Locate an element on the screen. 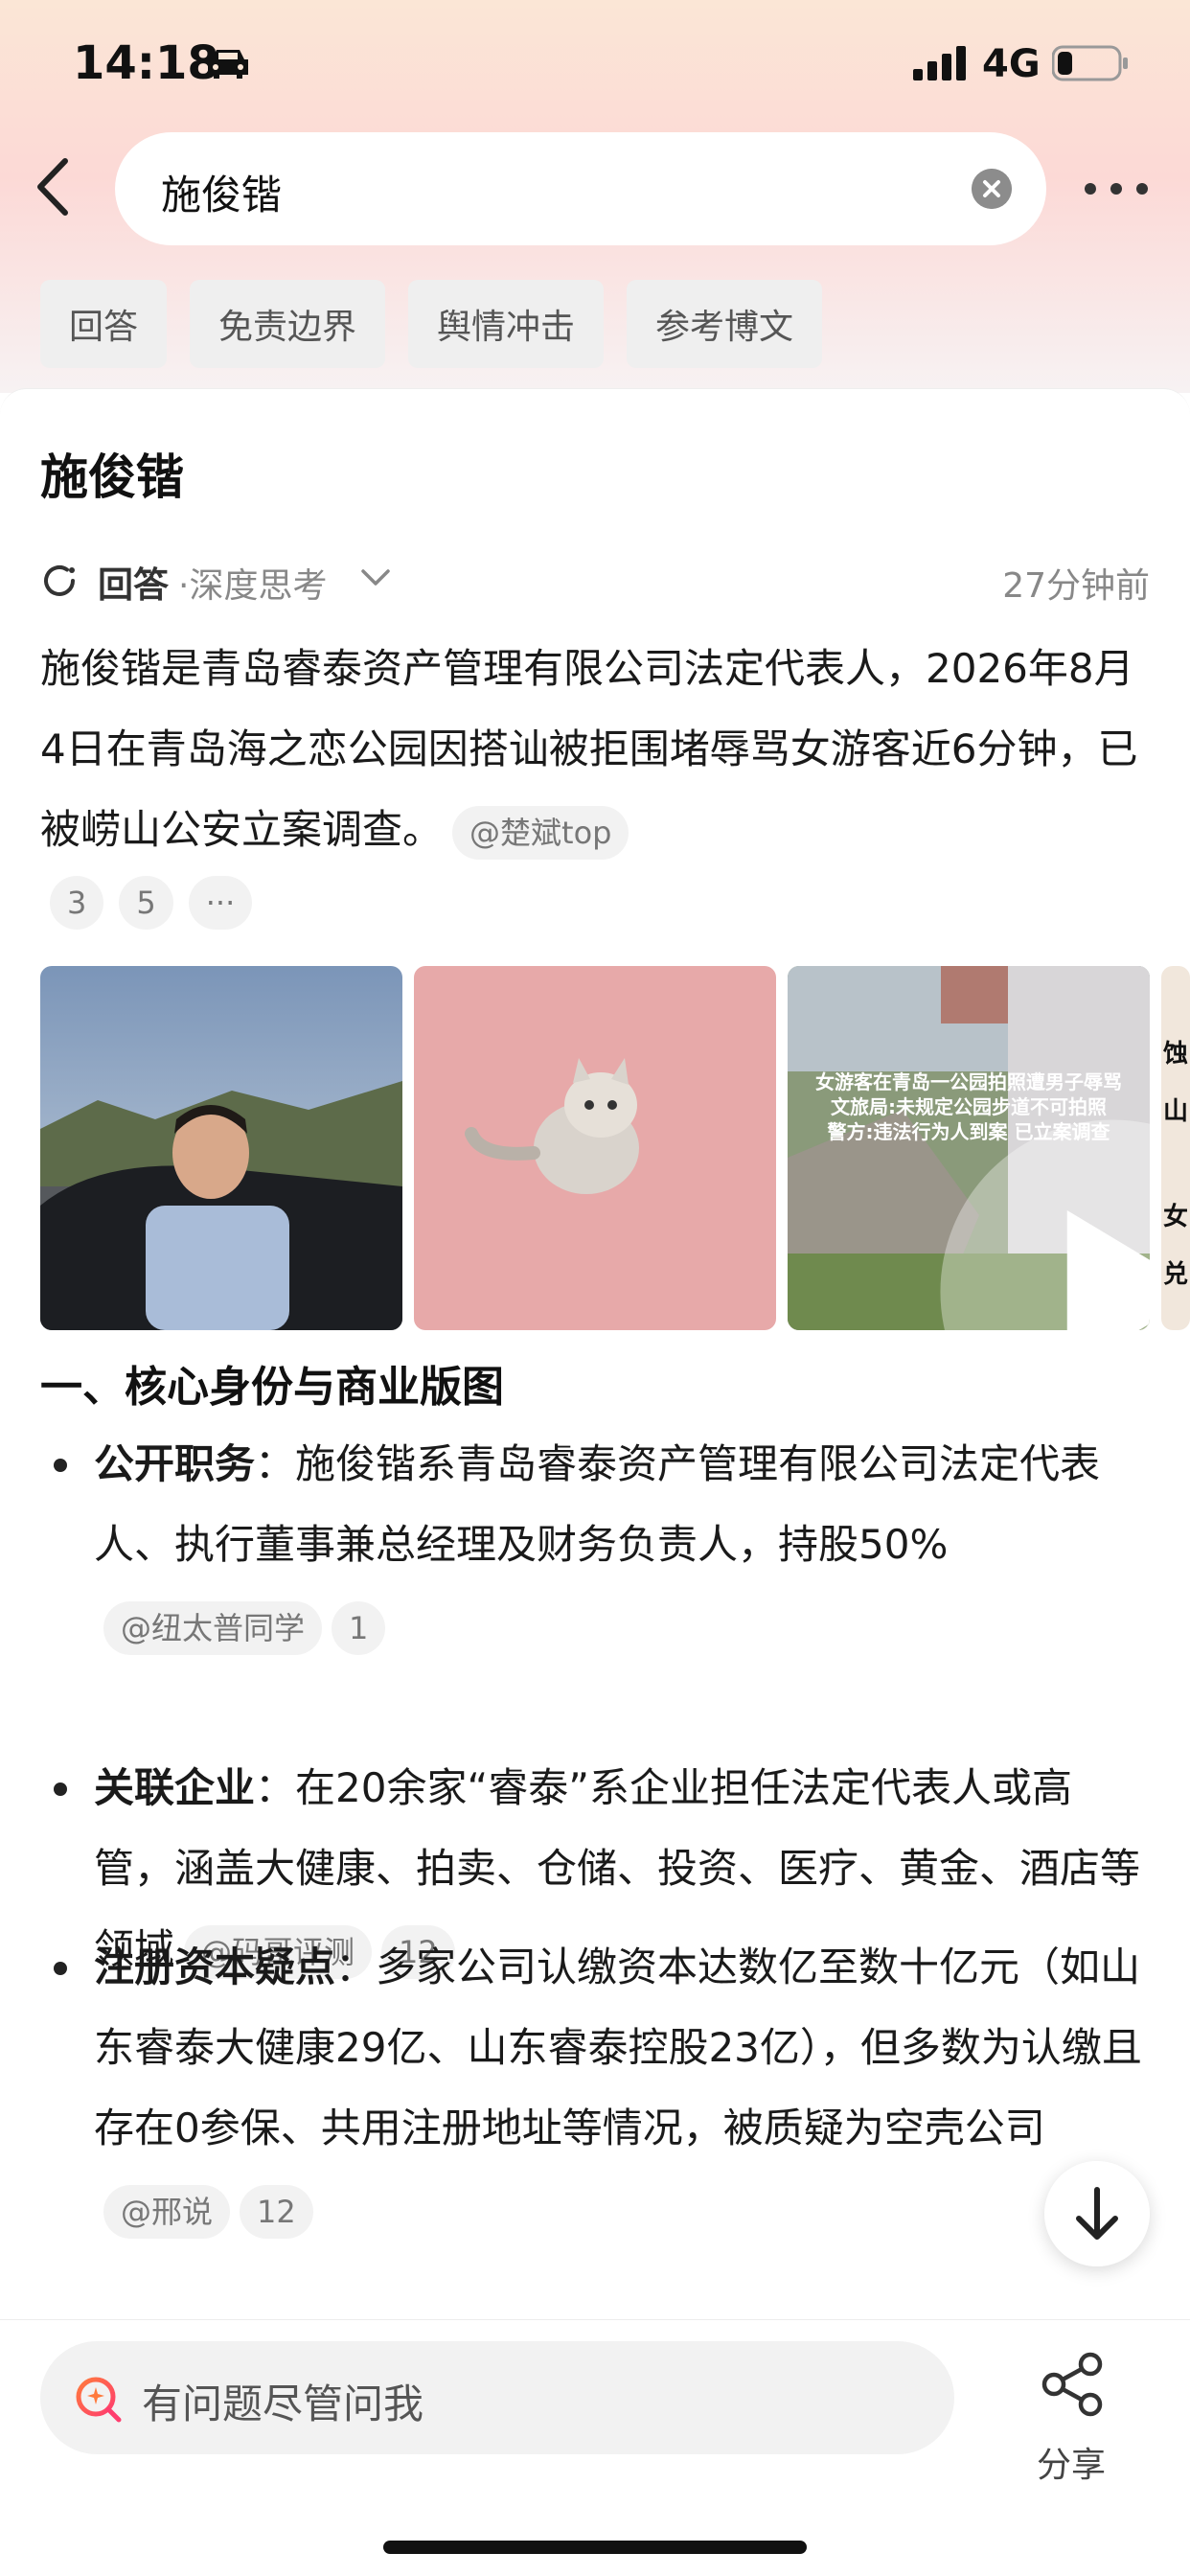 The image size is (1190, 2576). thinking-mode-selector: ·深度思考 is located at coordinates (253, 583).